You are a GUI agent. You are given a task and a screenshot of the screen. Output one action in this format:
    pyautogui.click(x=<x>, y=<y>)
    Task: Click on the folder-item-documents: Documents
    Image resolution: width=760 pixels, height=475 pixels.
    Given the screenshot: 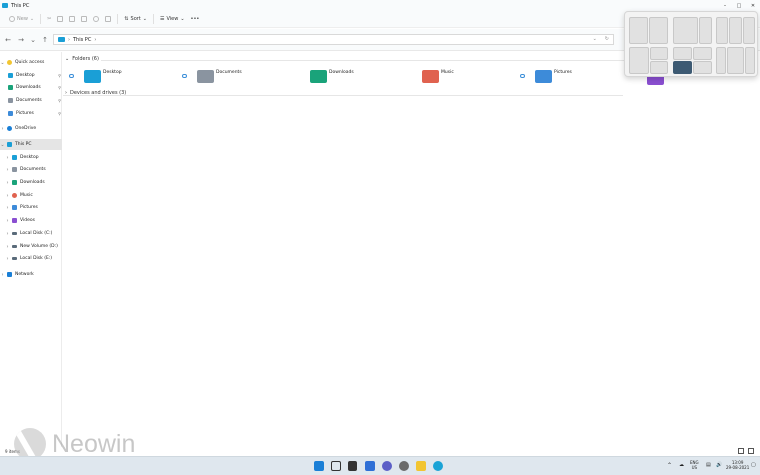 What is the action you would take?
    pyautogui.click(x=212, y=76)
    